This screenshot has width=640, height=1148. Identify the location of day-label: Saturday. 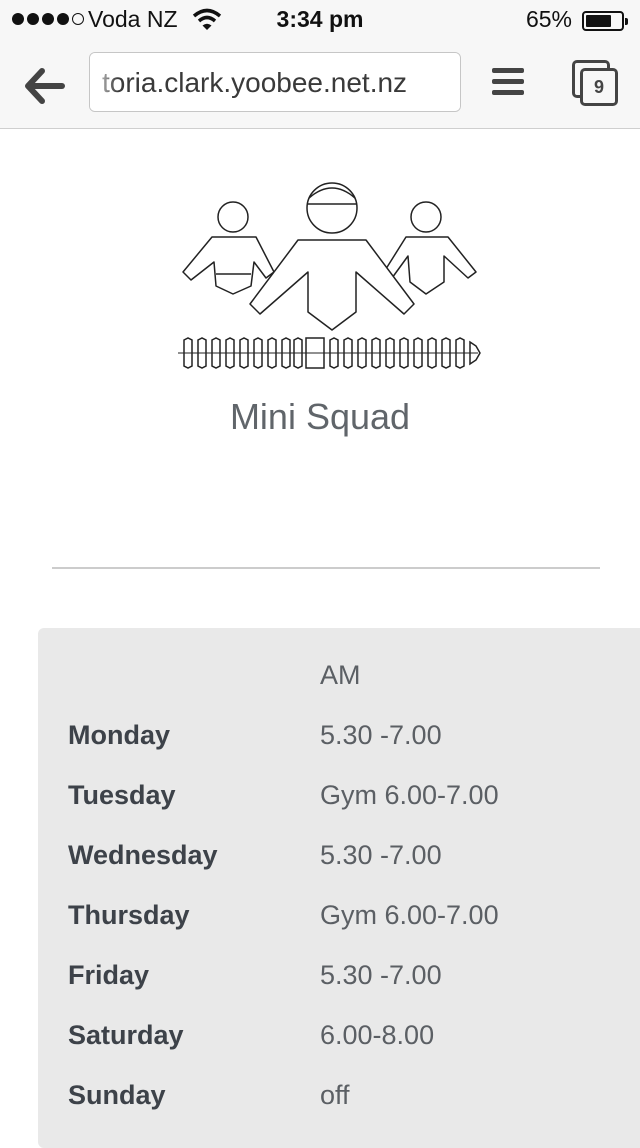
(126, 1035).